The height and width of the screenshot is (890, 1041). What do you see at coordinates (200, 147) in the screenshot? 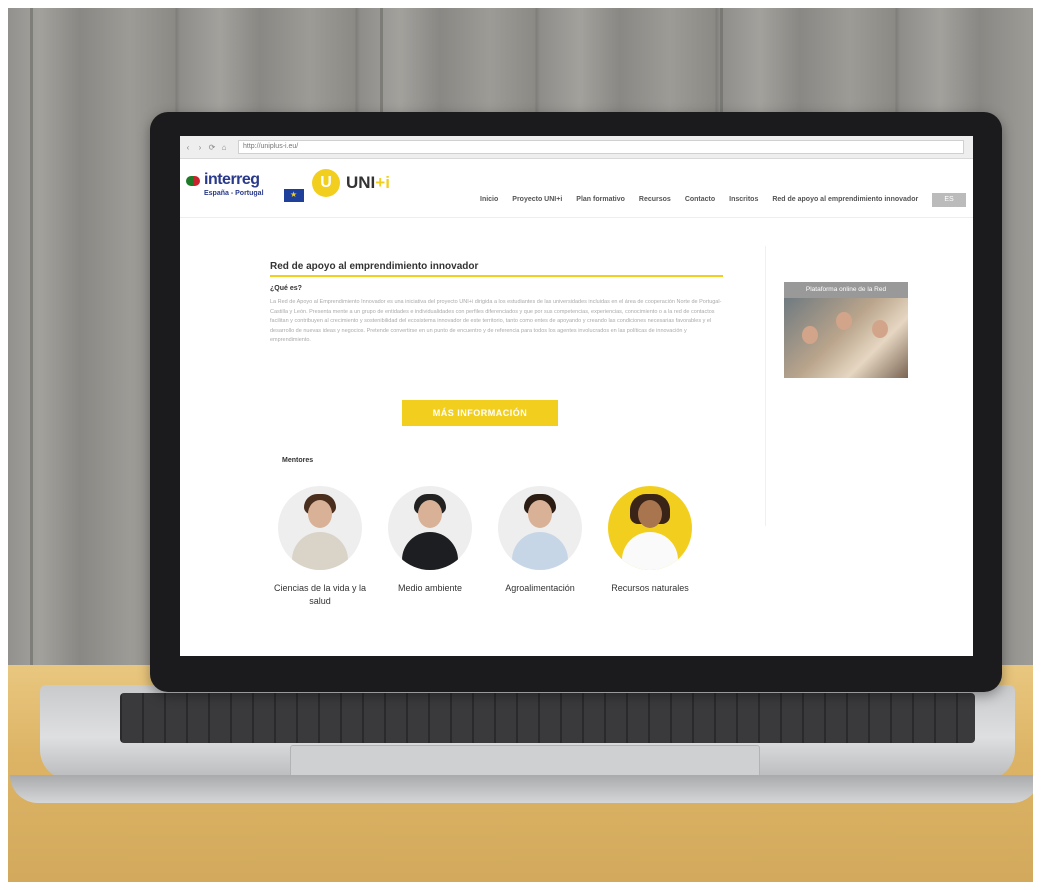
I see `forward-icon: ›` at bounding box center [200, 147].